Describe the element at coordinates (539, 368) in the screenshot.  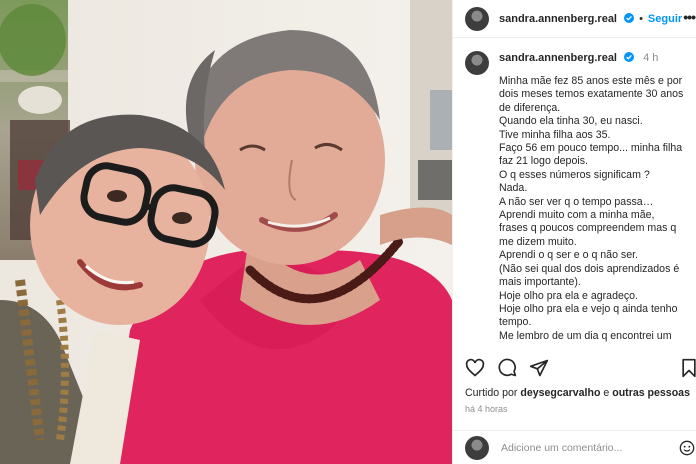
I see `share-icon` at that location.